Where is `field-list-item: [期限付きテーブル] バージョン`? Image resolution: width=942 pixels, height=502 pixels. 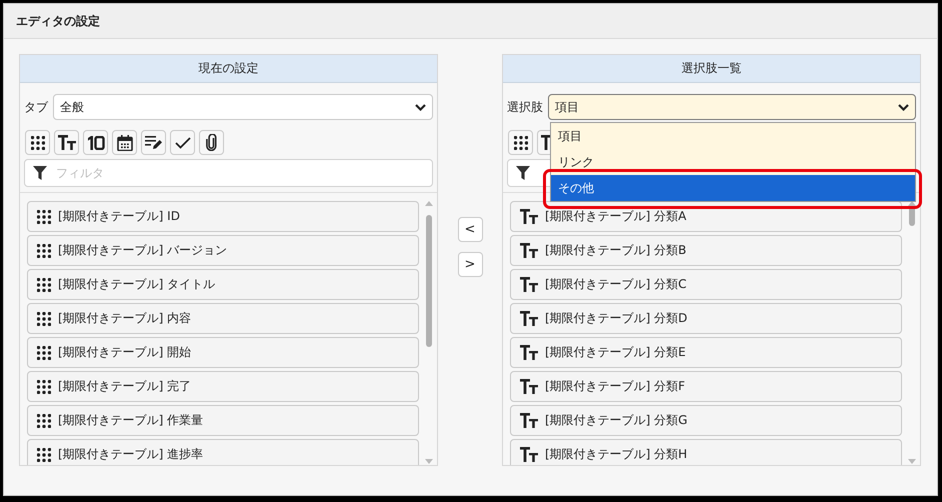 field-list-item: [期限付きテーブル] バージョン is located at coordinates (223, 250).